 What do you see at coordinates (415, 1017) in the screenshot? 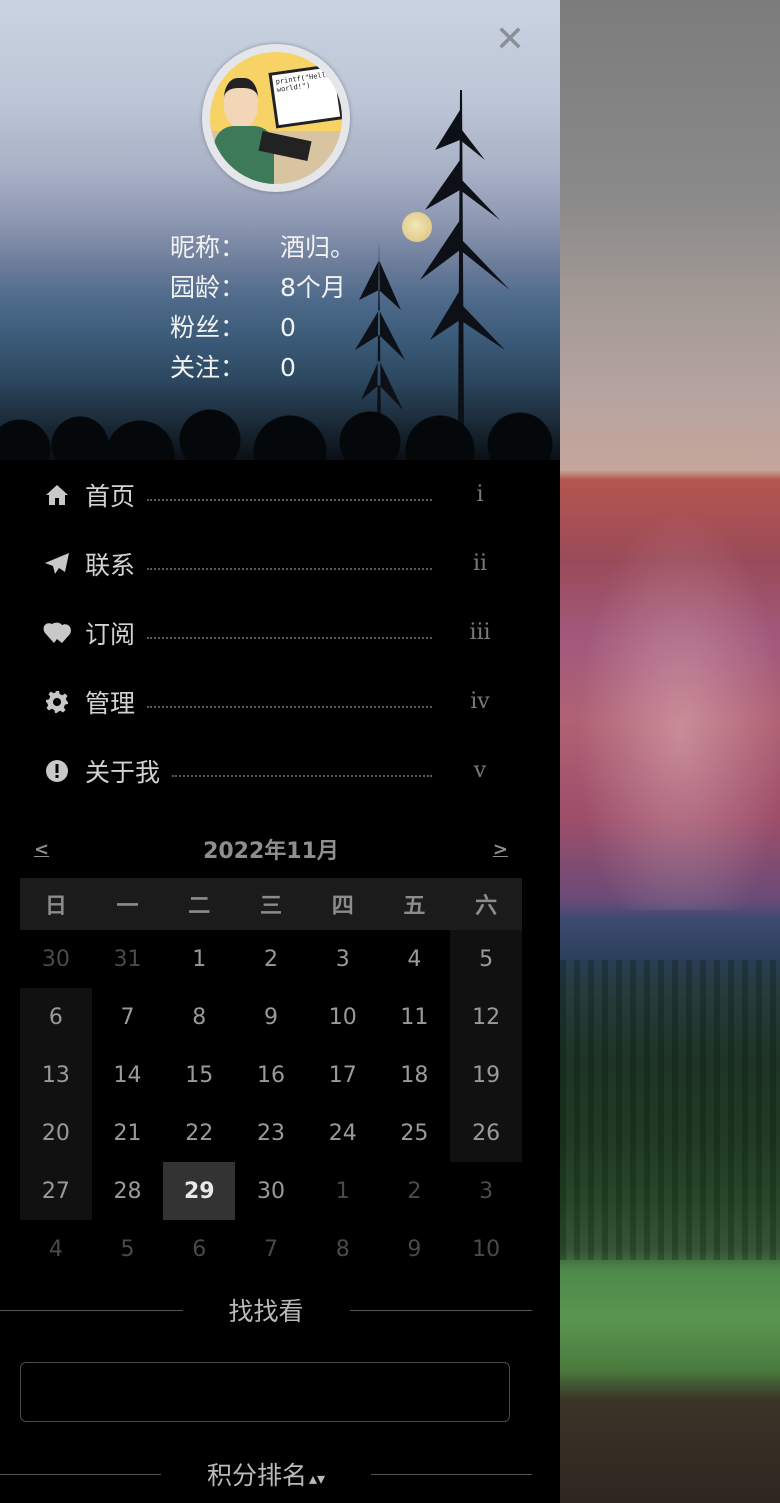
I see `calendar-day: 11` at bounding box center [415, 1017].